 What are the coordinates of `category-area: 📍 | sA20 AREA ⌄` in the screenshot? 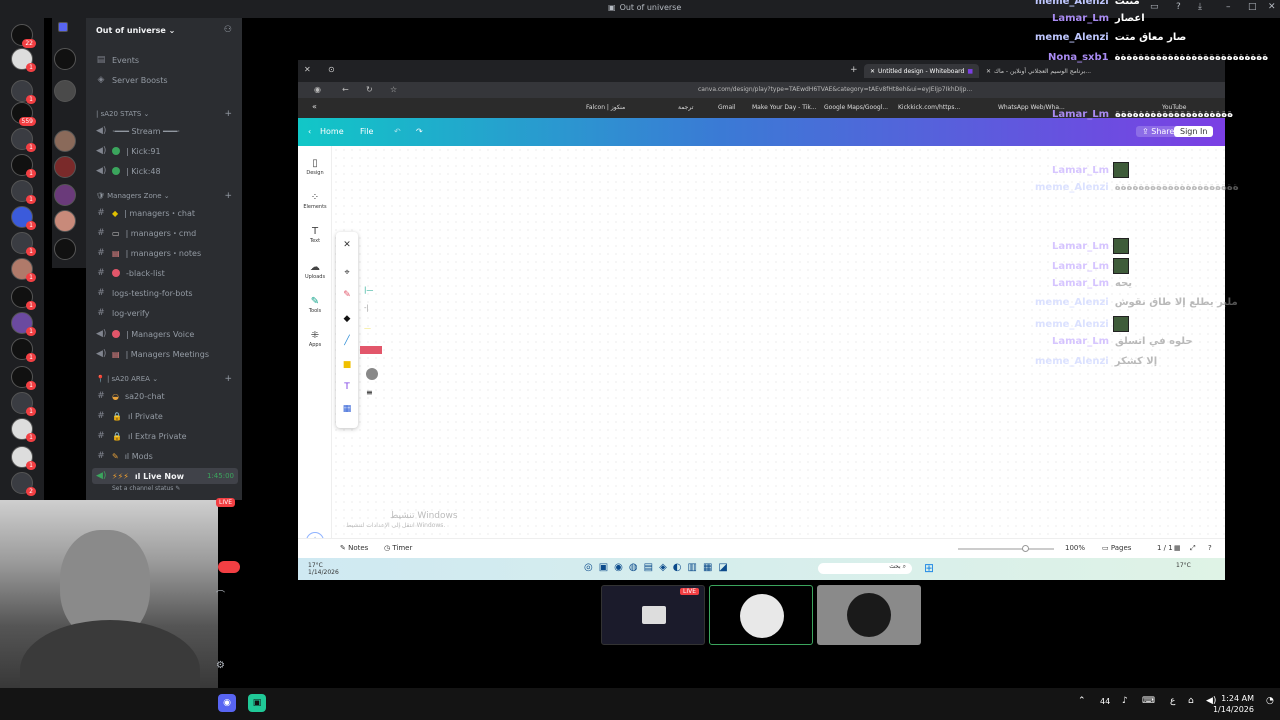 It's located at (127, 379).